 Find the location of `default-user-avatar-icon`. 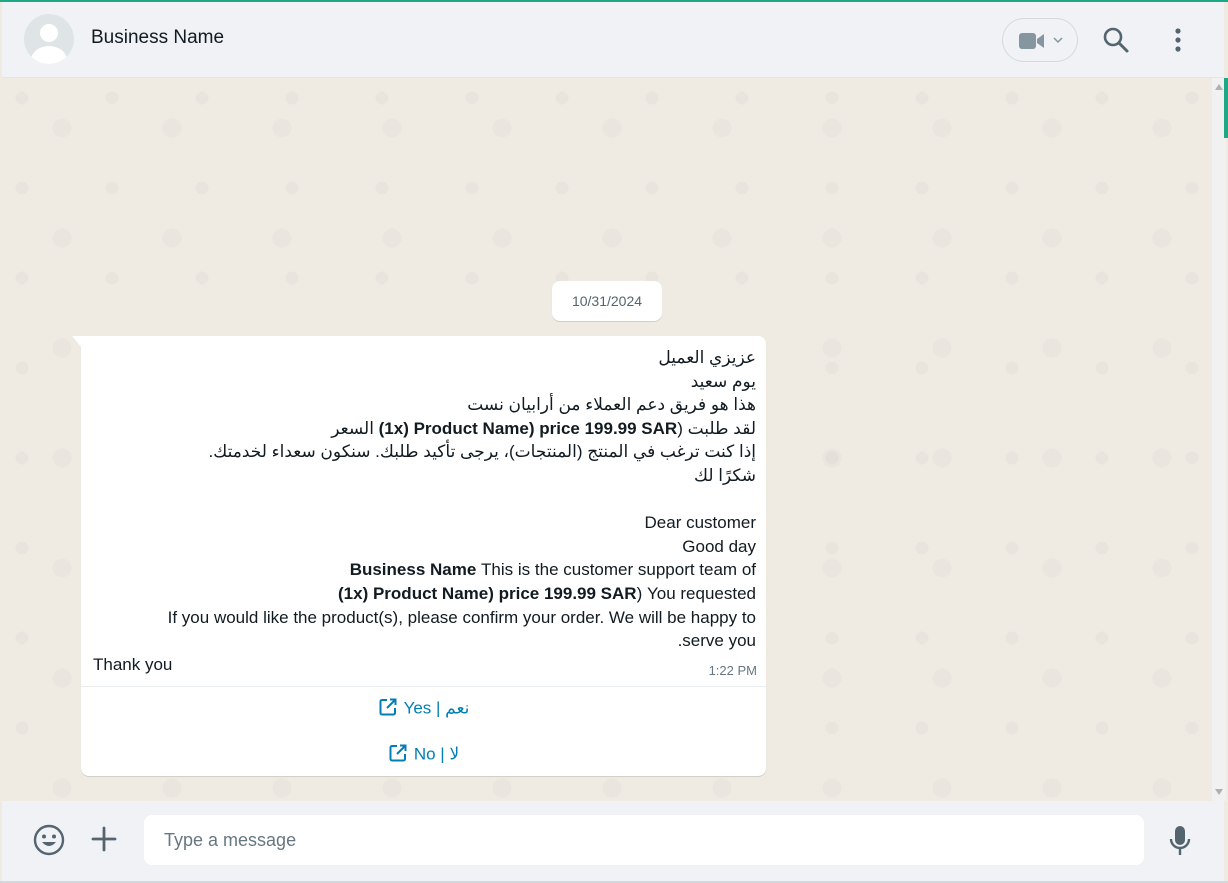

default-user-avatar-icon is located at coordinates (49, 39).